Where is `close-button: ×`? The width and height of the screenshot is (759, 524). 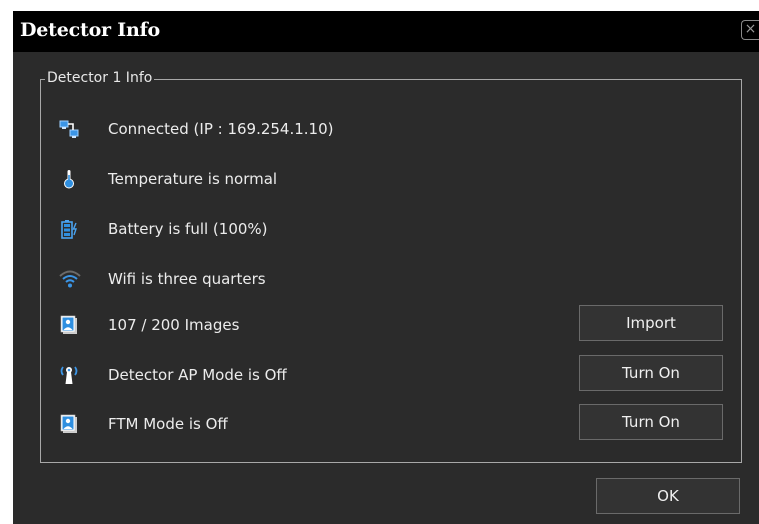
close-button: × is located at coordinates (750, 30).